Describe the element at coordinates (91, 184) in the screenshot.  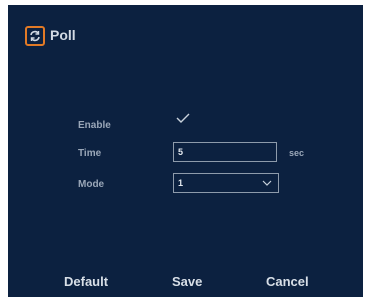
I see `mode-label: Mode` at that location.